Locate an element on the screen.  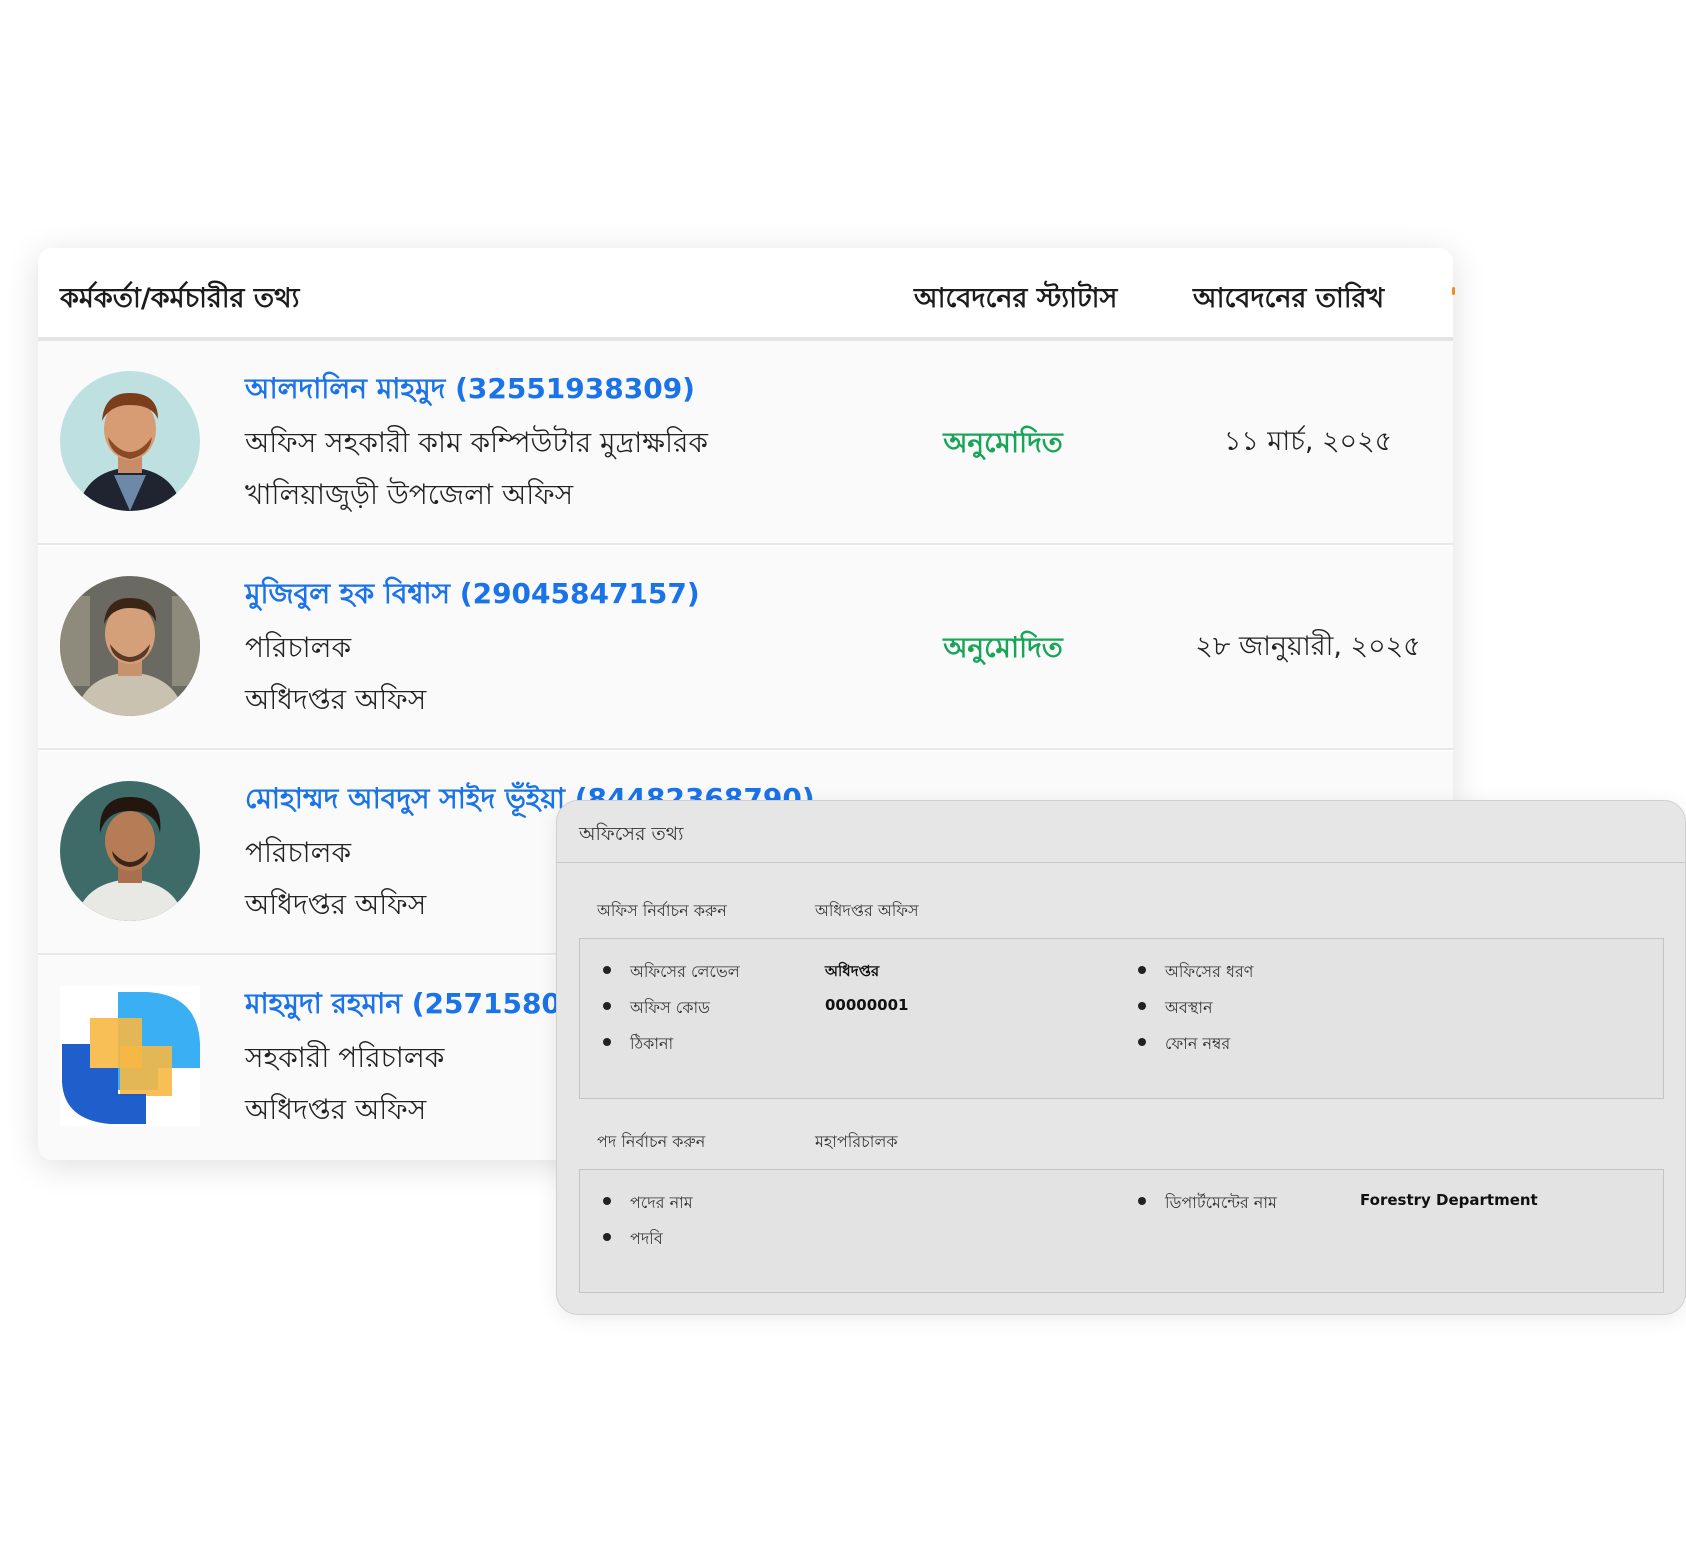
office-code-label: অফিস কোড is located at coordinates (670, 1007).